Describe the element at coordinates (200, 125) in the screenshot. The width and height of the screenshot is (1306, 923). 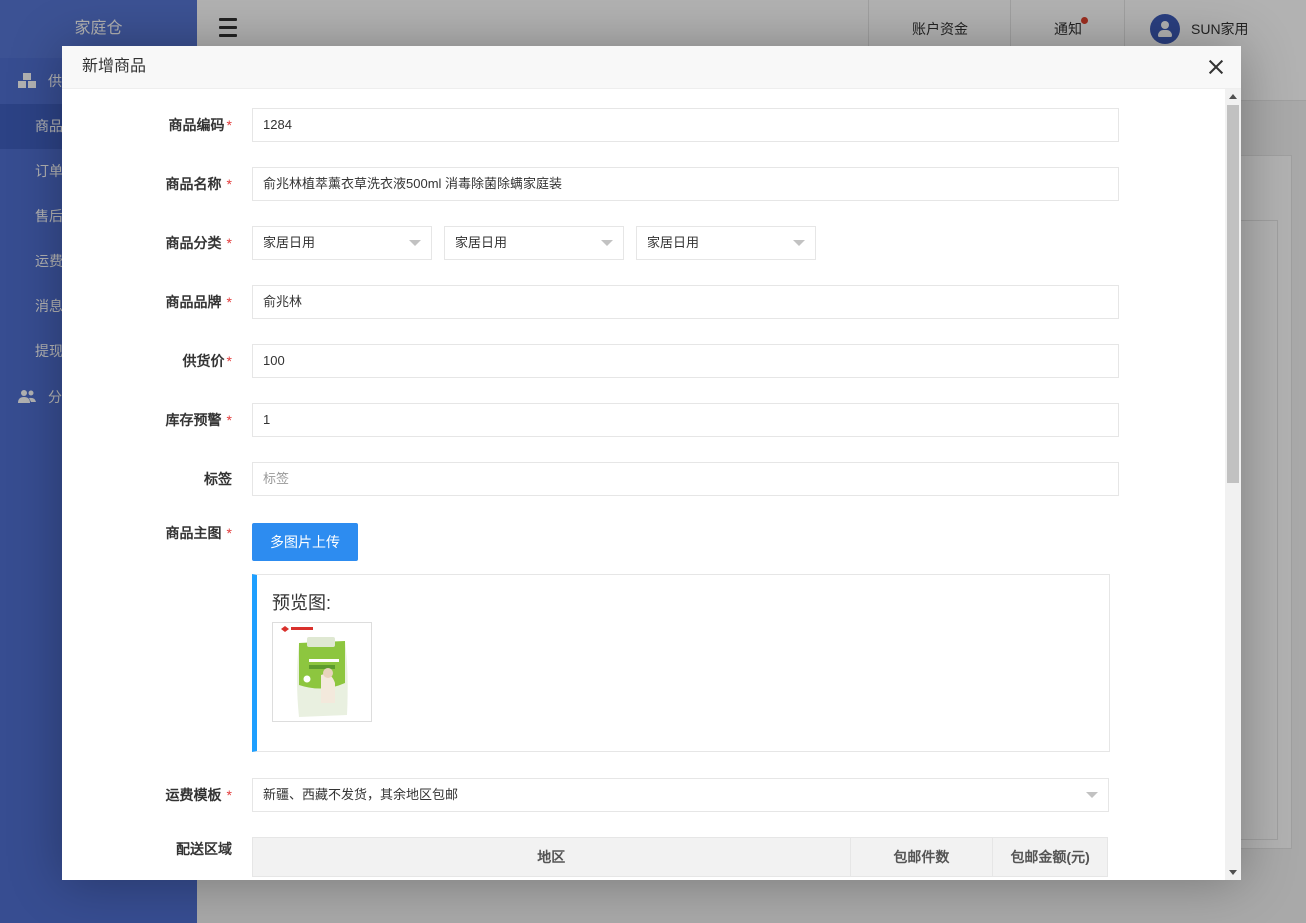
I see `code-label: 商品编码 *` at that location.